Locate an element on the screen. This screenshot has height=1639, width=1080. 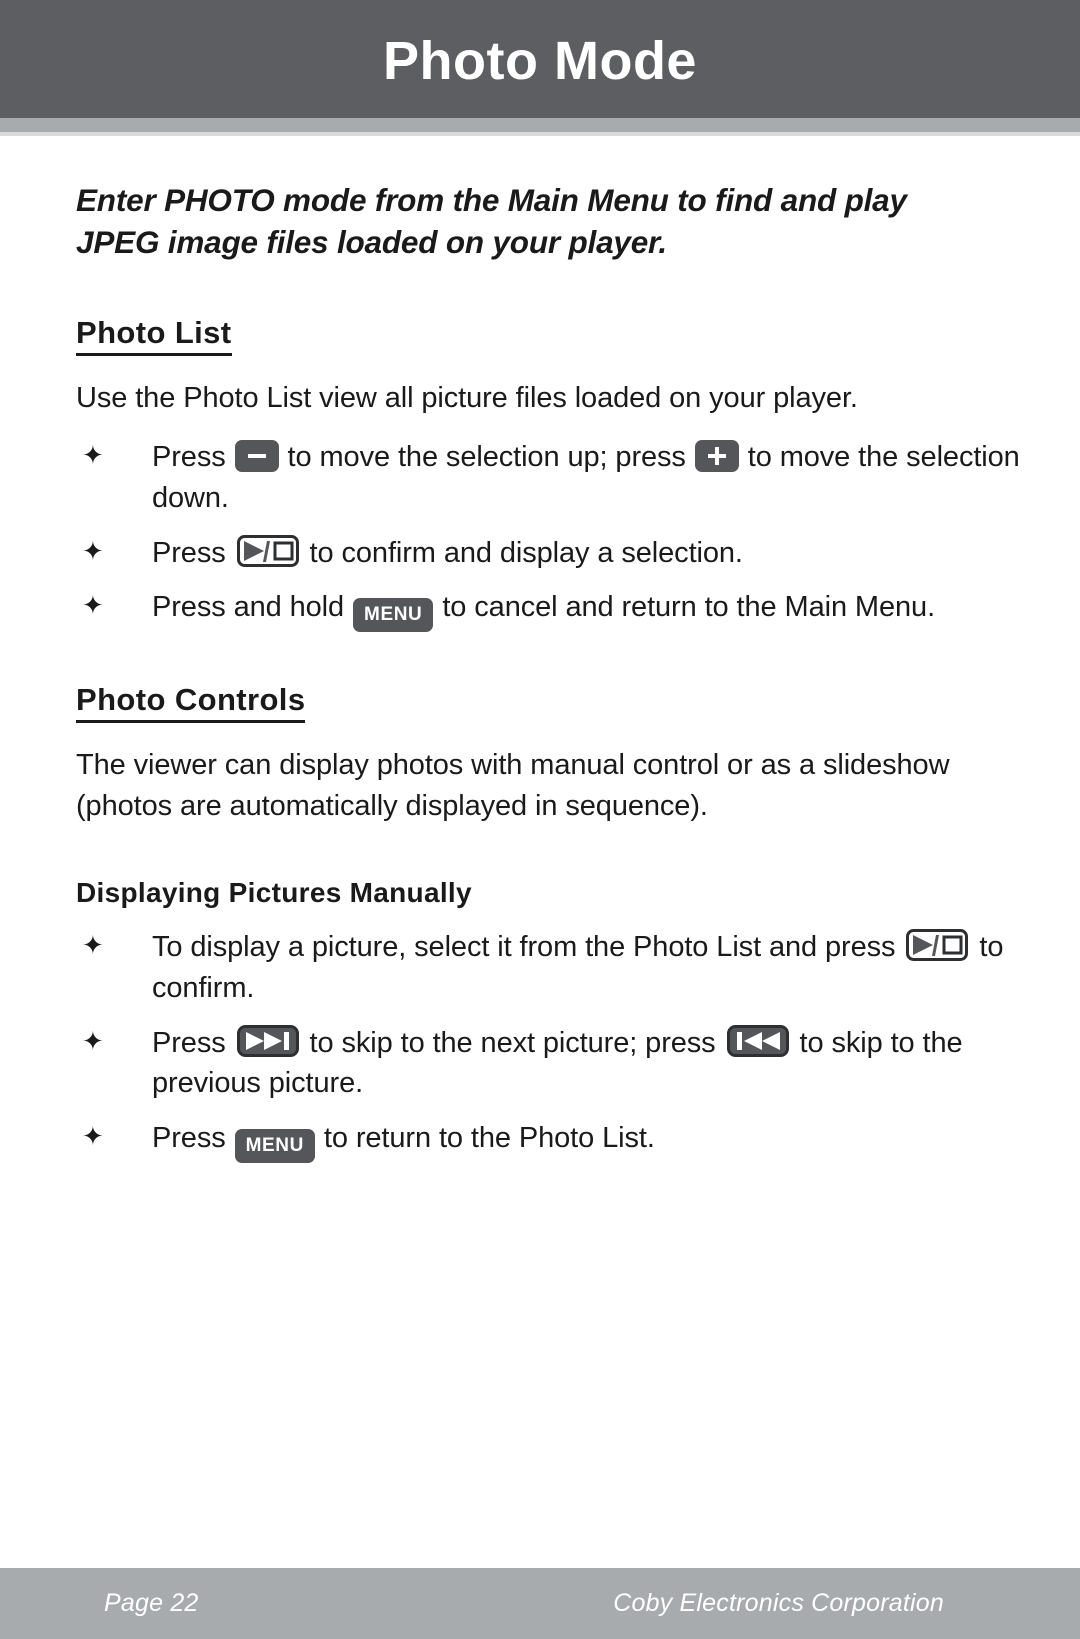
text-run: Press and hold is located at coordinates (252, 607).